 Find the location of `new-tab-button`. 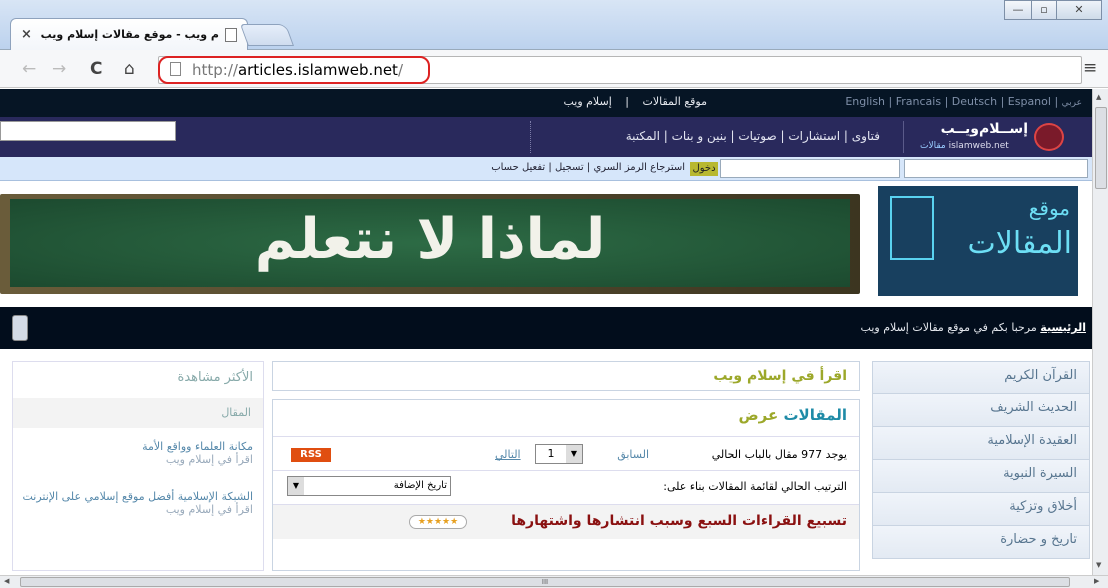

new-tab-button is located at coordinates (267, 35).